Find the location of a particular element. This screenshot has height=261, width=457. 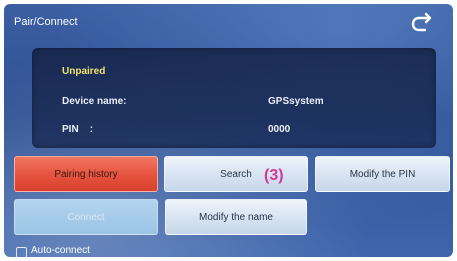

page-title: Pair/Connect is located at coordinates (46, 22).